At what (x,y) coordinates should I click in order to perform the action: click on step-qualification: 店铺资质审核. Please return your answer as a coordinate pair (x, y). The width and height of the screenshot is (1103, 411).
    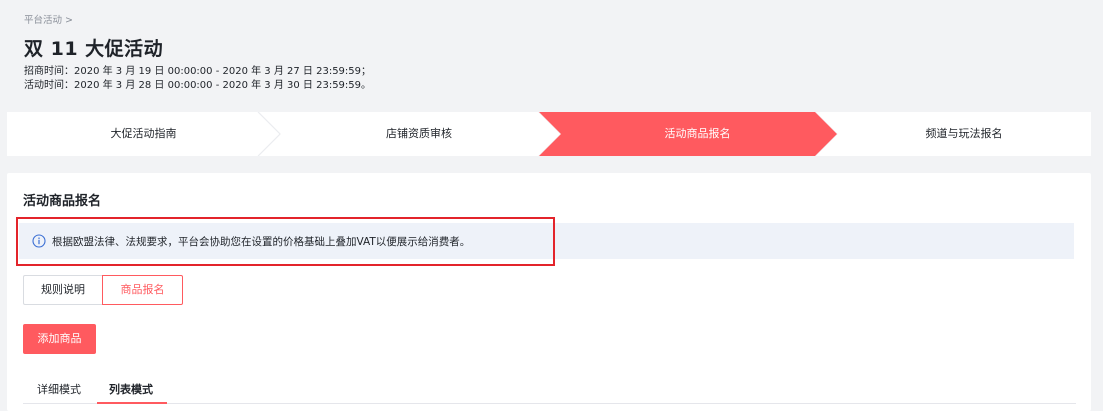
    Looking at the image, I should click on (419, 134).